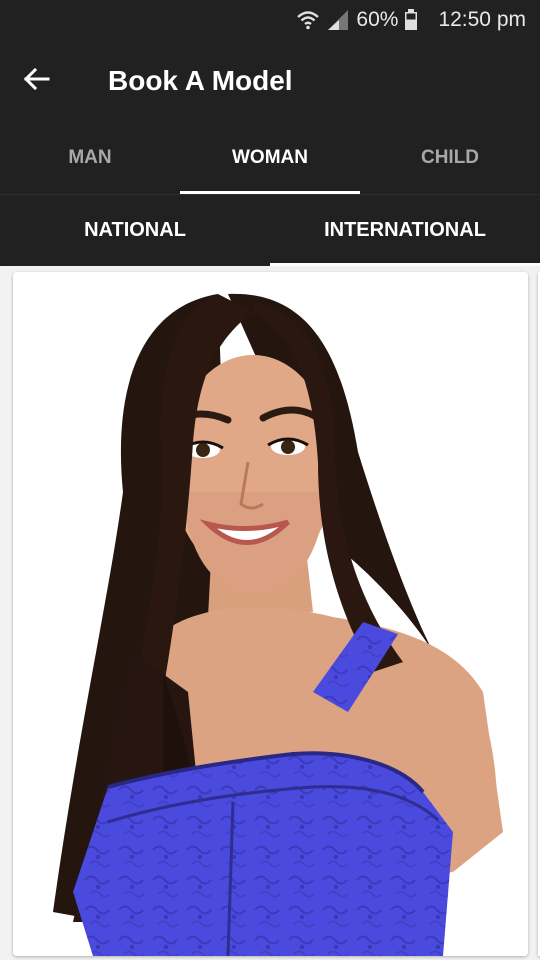 This screenshot has width=540, height=960. I want to click on app-bar: Book A Model, so click(270, 81).